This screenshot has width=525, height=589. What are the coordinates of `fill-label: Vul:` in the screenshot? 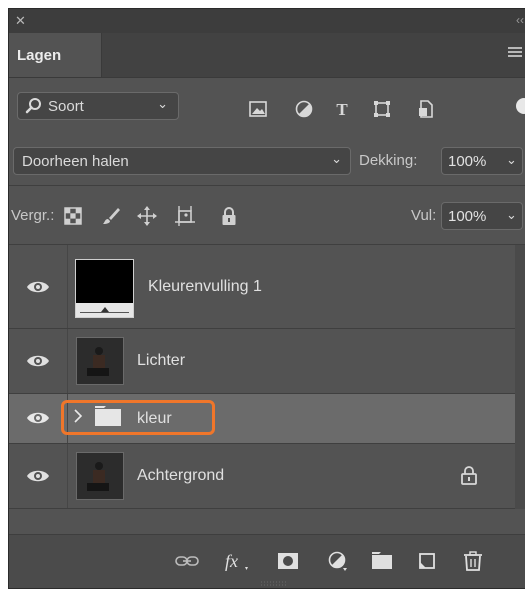 It's located at (424, 215).